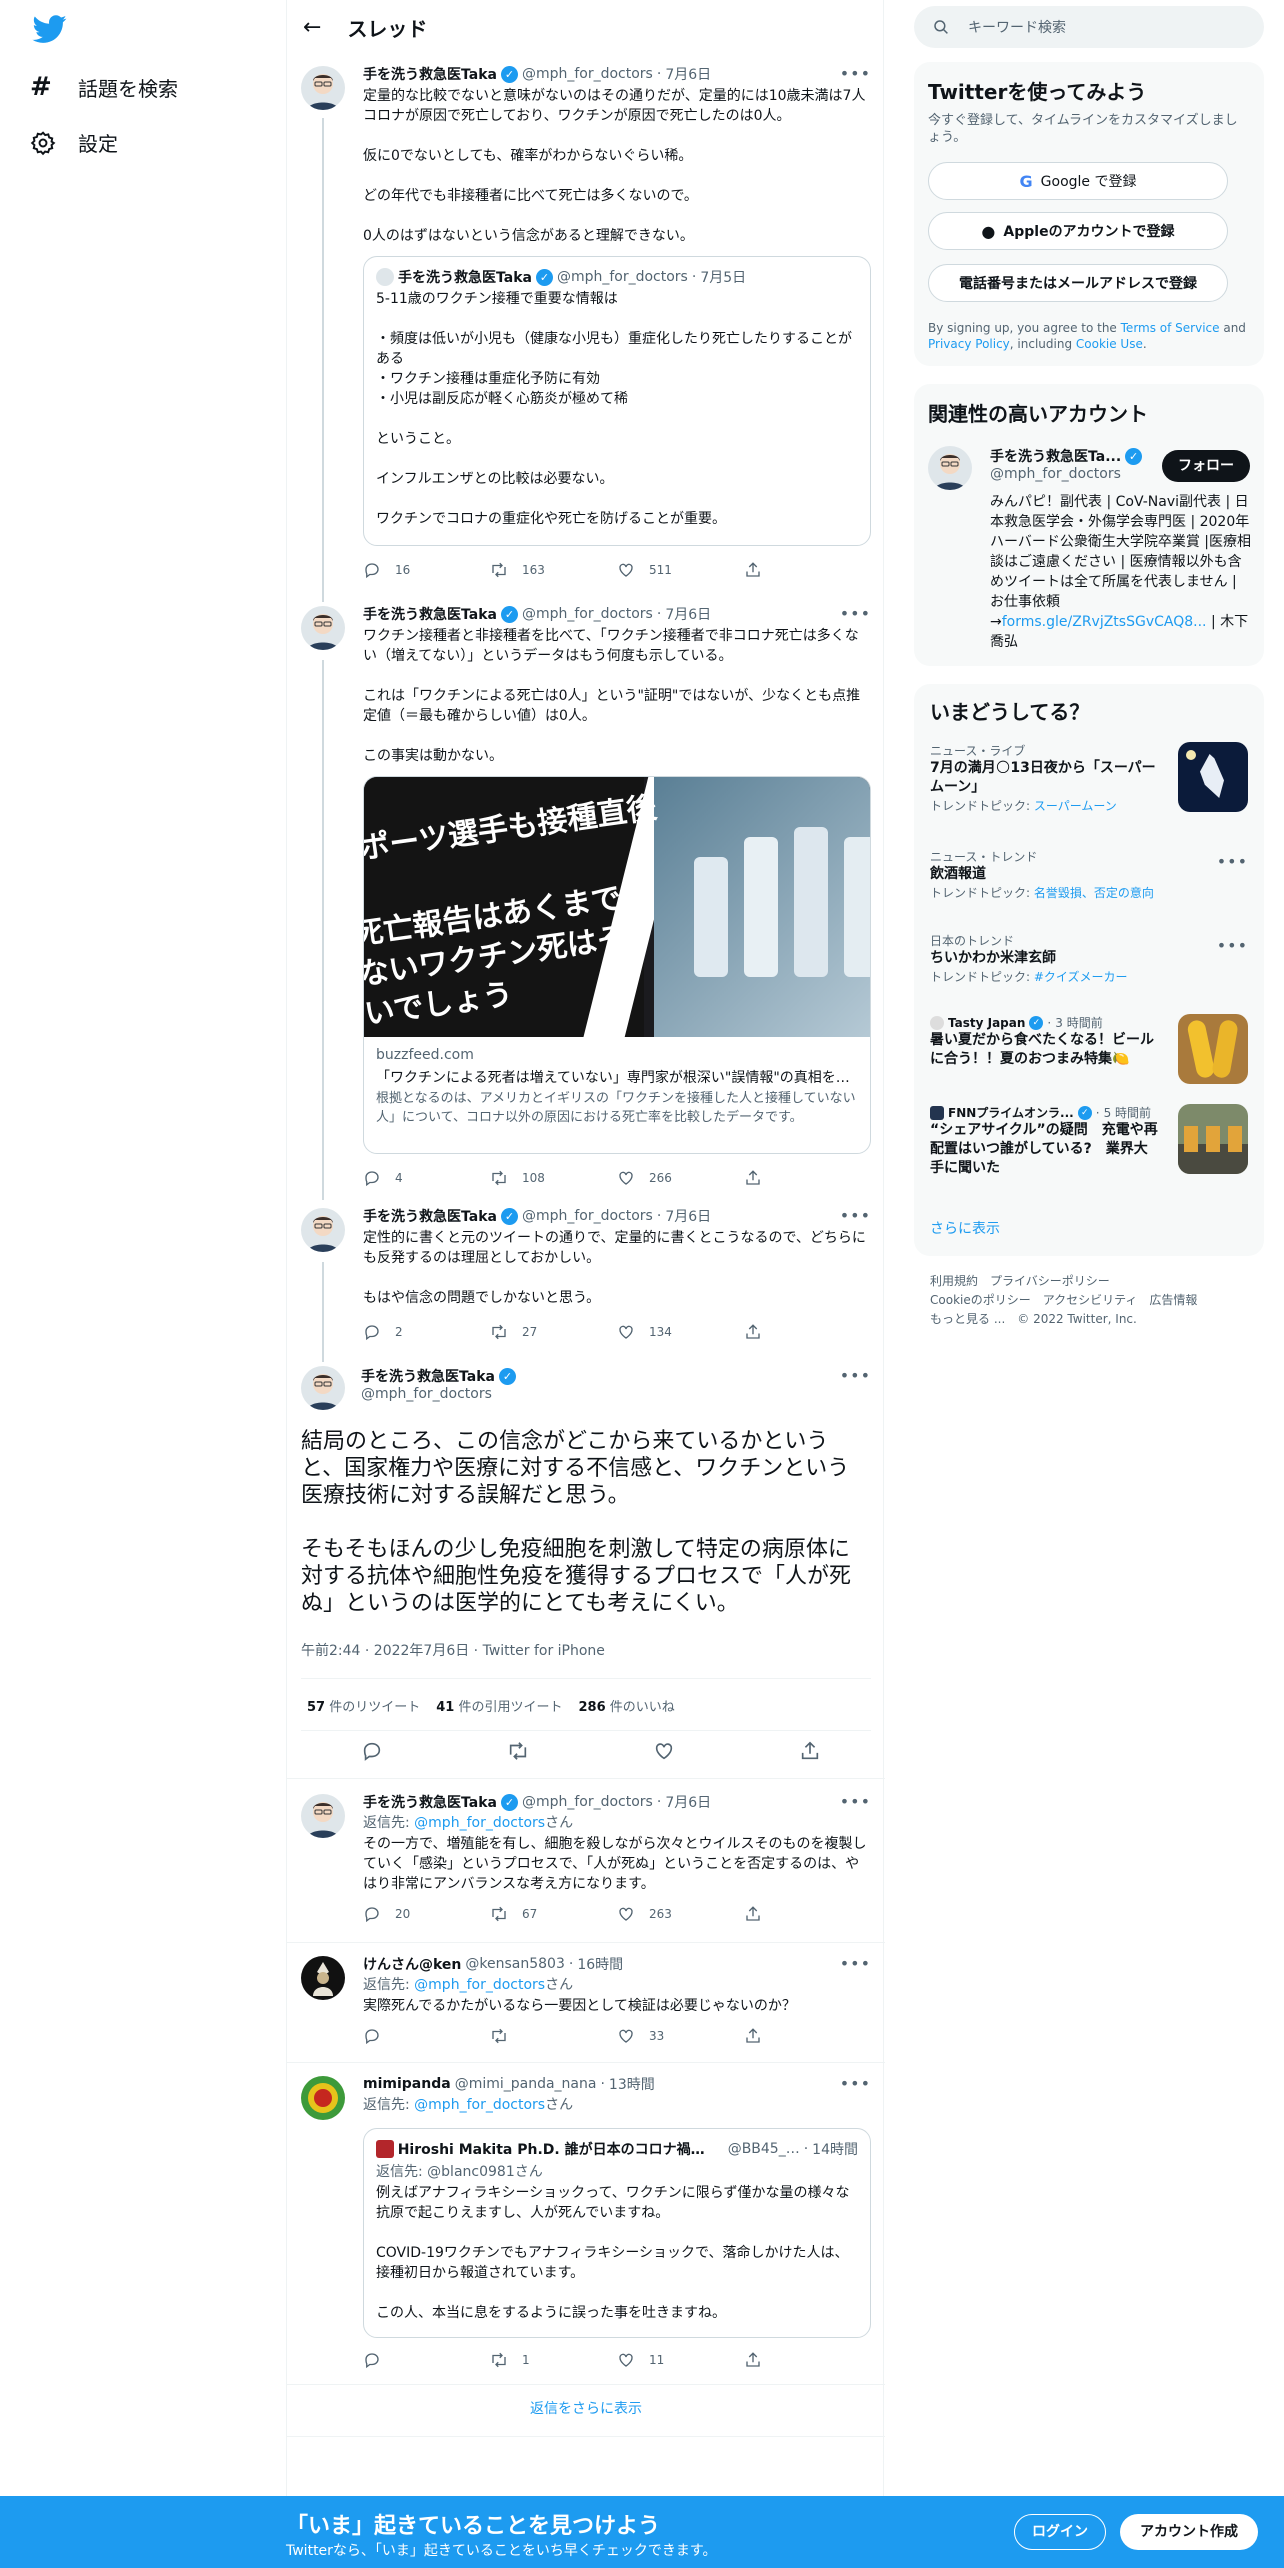  What do you see at coordinates (680, 570) in the screenshot?
I see `like-button: 511` at bounding box center [680, 570].